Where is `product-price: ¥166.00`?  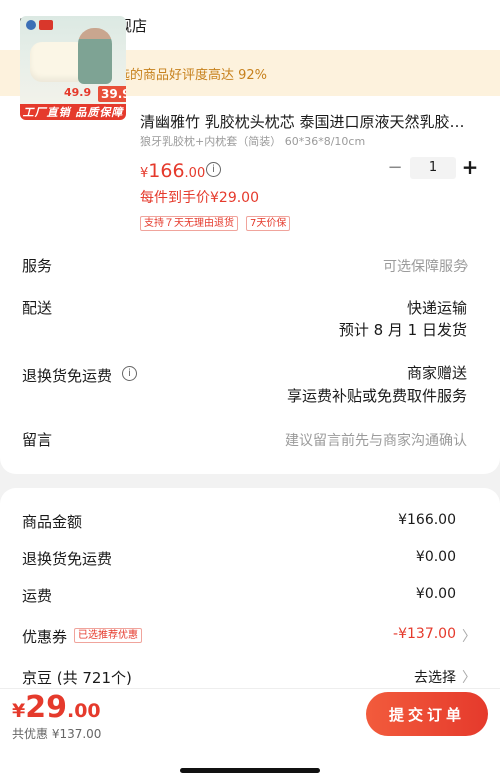
product-price: ¥166.00 is located at coordinates (172, 171).